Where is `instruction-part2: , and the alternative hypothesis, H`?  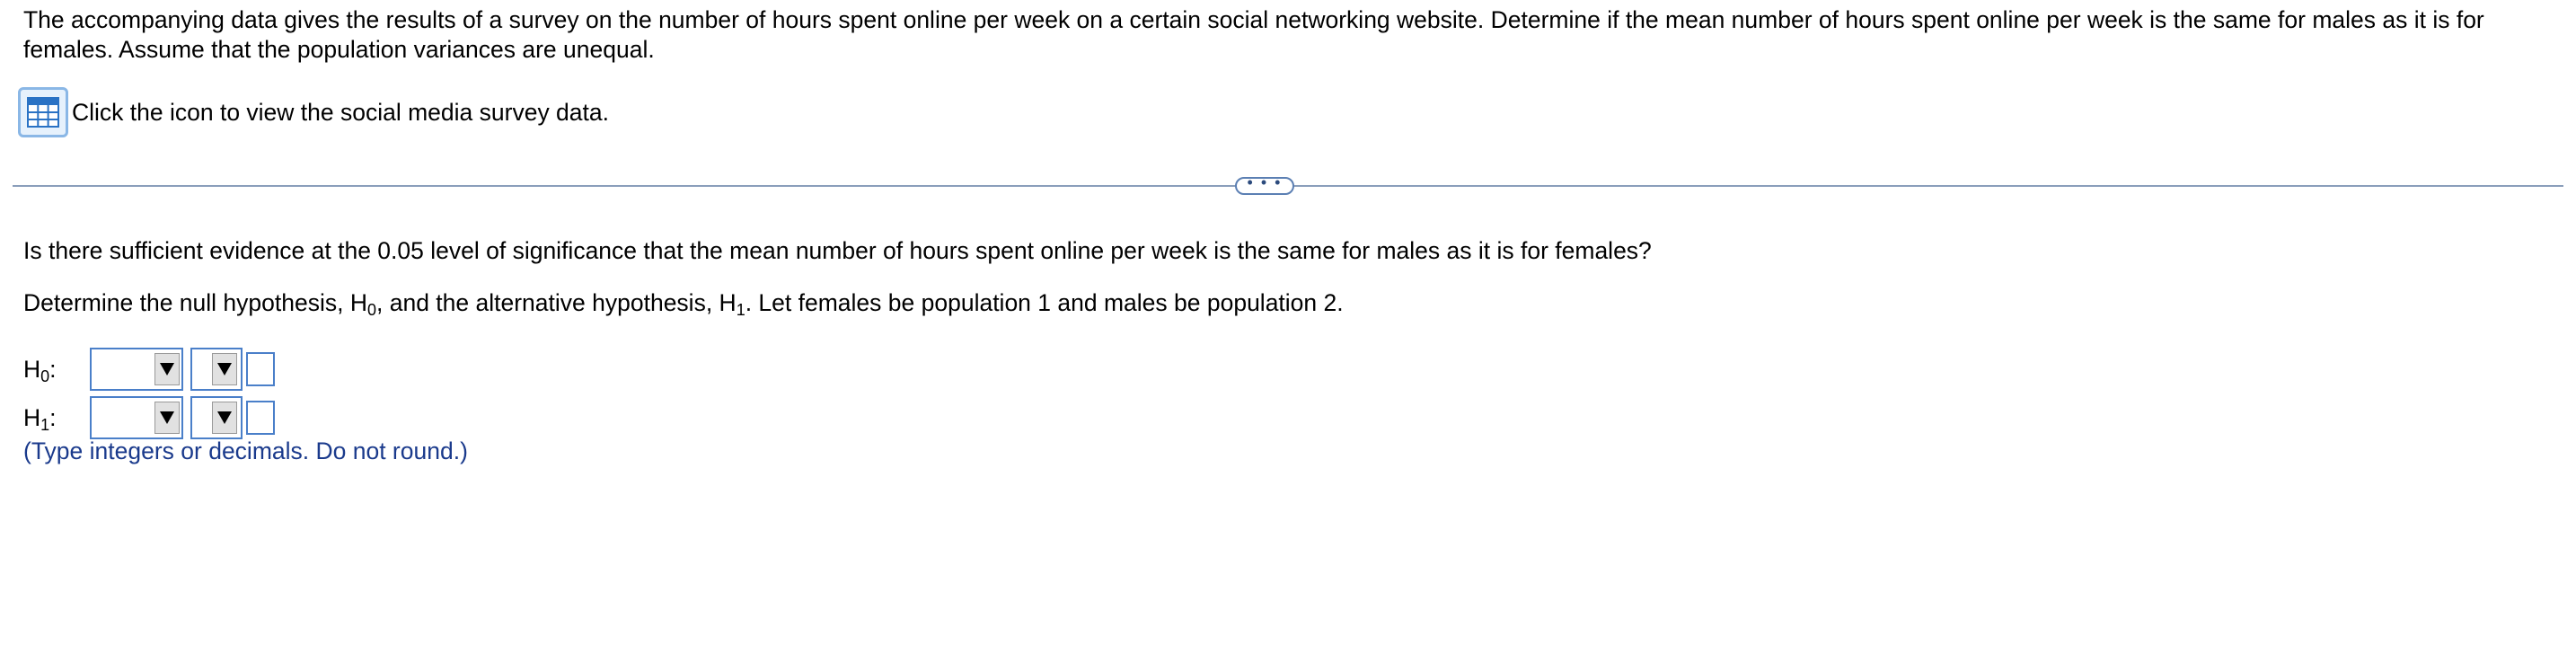 instruction-part2: , and the alternative hypothesis, H is located at coordinates (556, 302).